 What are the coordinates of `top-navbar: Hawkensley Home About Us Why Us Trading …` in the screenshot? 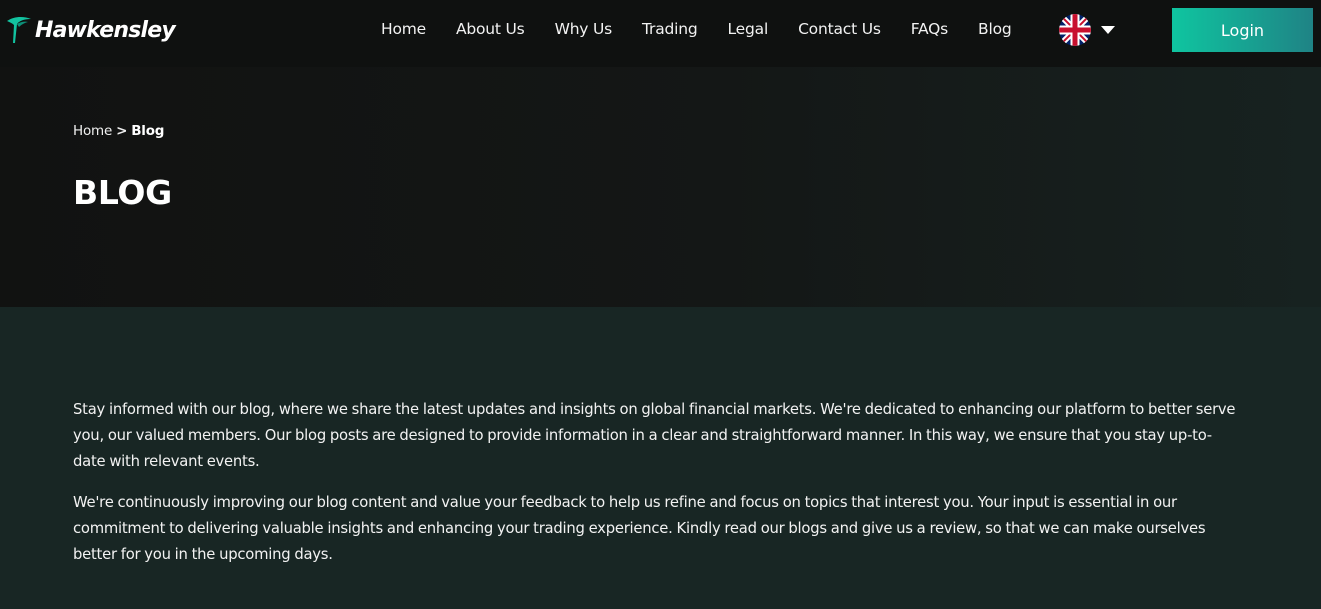 It's located at (660, 33).